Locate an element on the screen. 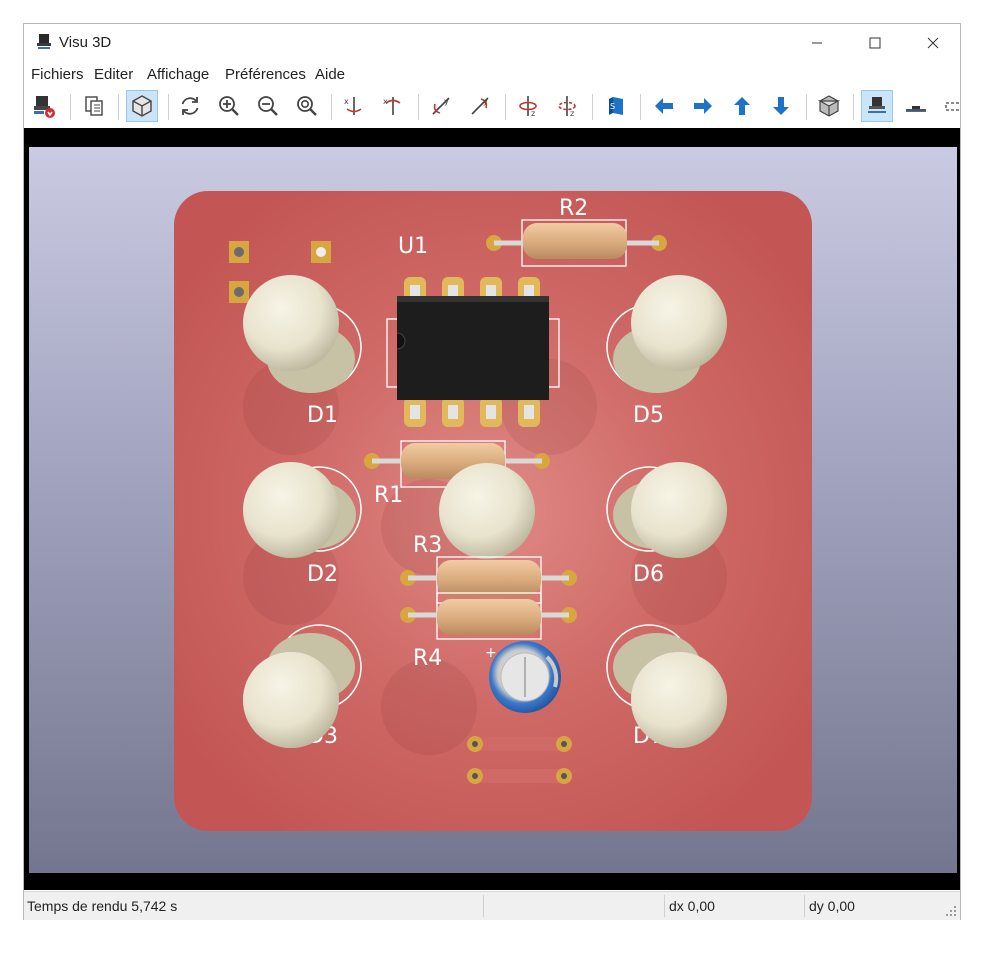 The height and width of the screenshot is (953, 989). reload-icon is located at coordinates (190, 106).